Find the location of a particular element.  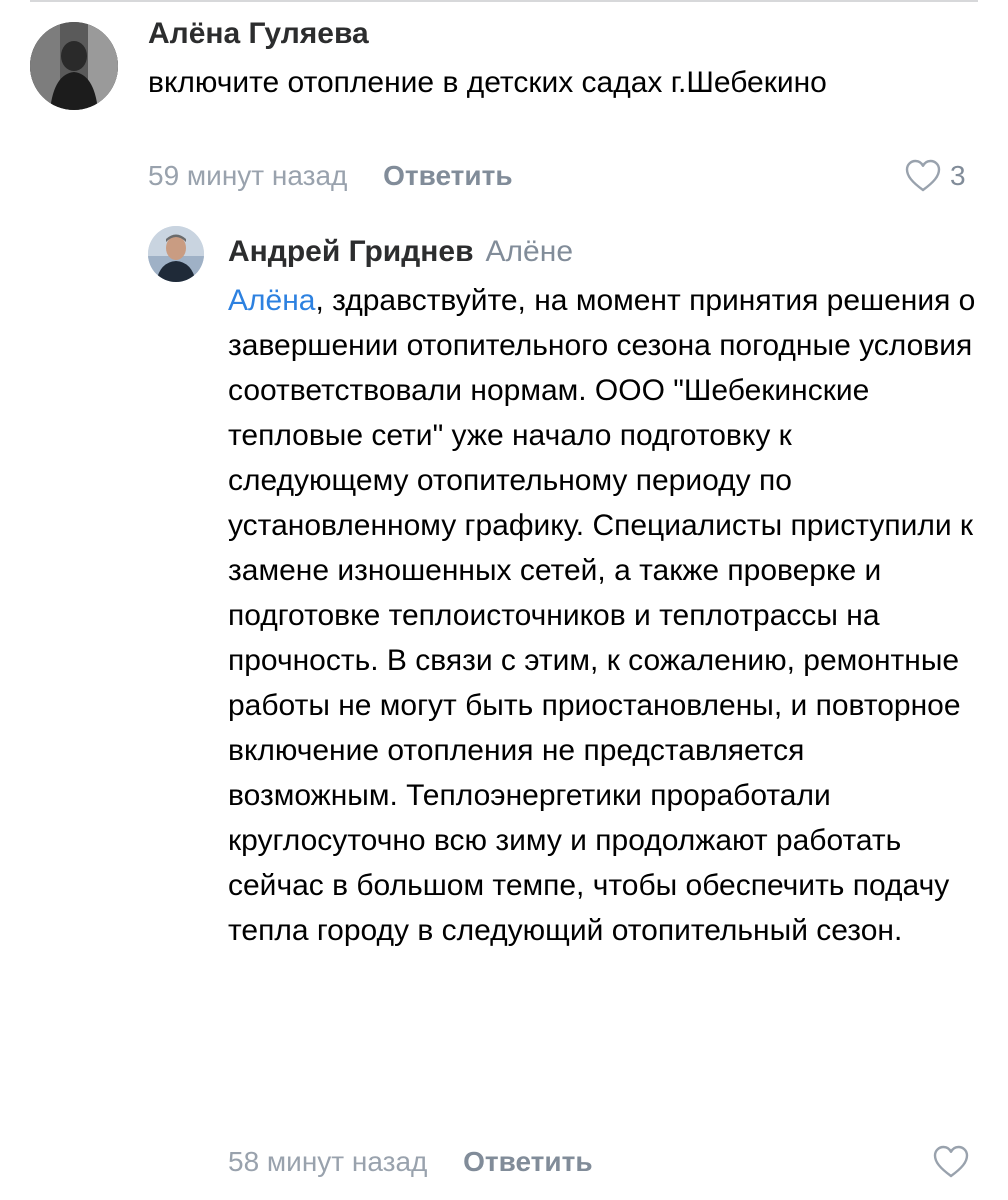

like-button: 3 is located at coordinates (935, 176).